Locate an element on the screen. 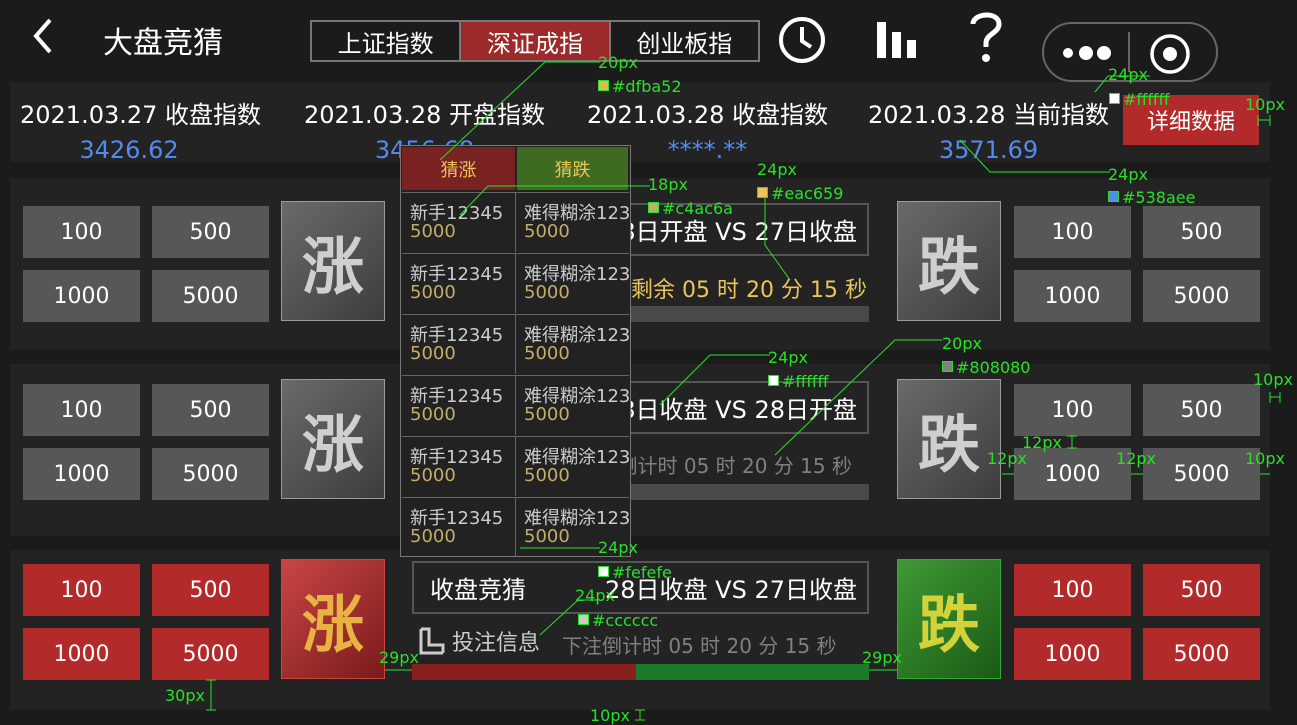  annotation-color: #c4ac6a is located at coordinates (697, 208).